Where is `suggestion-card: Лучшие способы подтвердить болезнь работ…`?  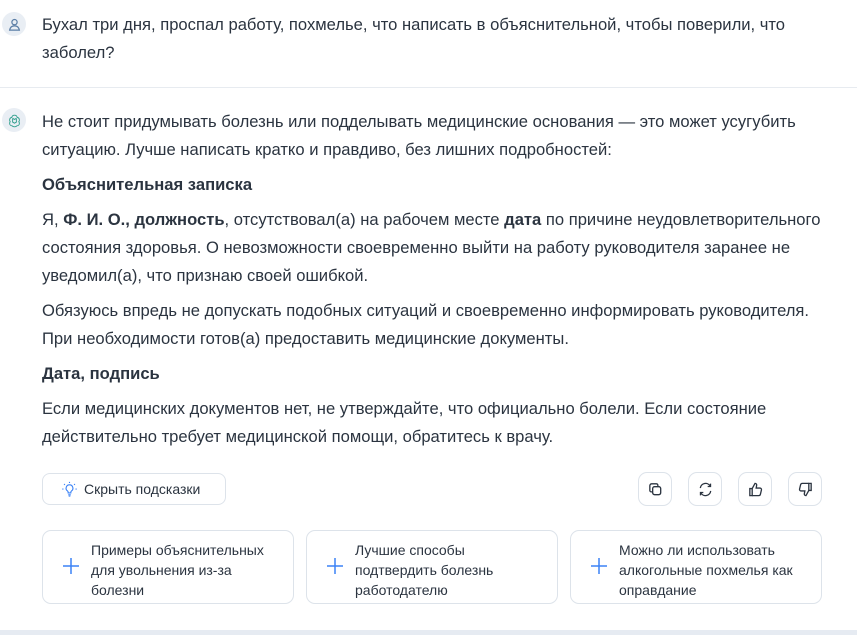
suggestion-card: Лучшие способы подтвердить болезнь работ… is located at coordinates (432, 567).